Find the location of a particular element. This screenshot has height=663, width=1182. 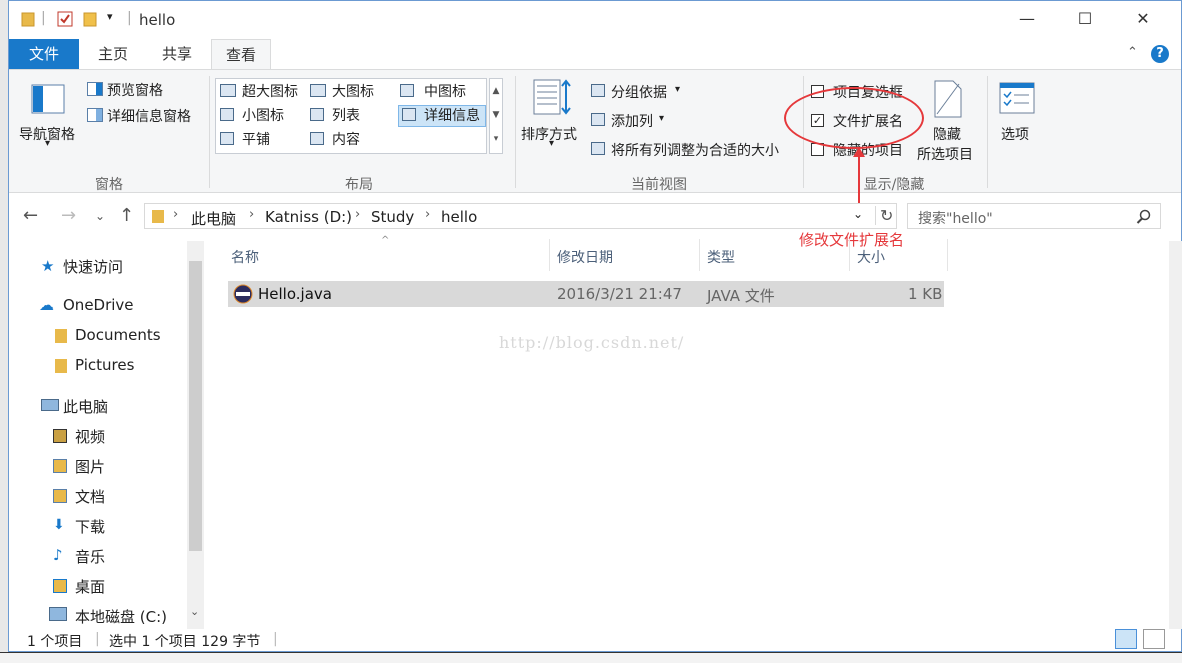

minimize-button: — is located at coordinates (1027, 20).